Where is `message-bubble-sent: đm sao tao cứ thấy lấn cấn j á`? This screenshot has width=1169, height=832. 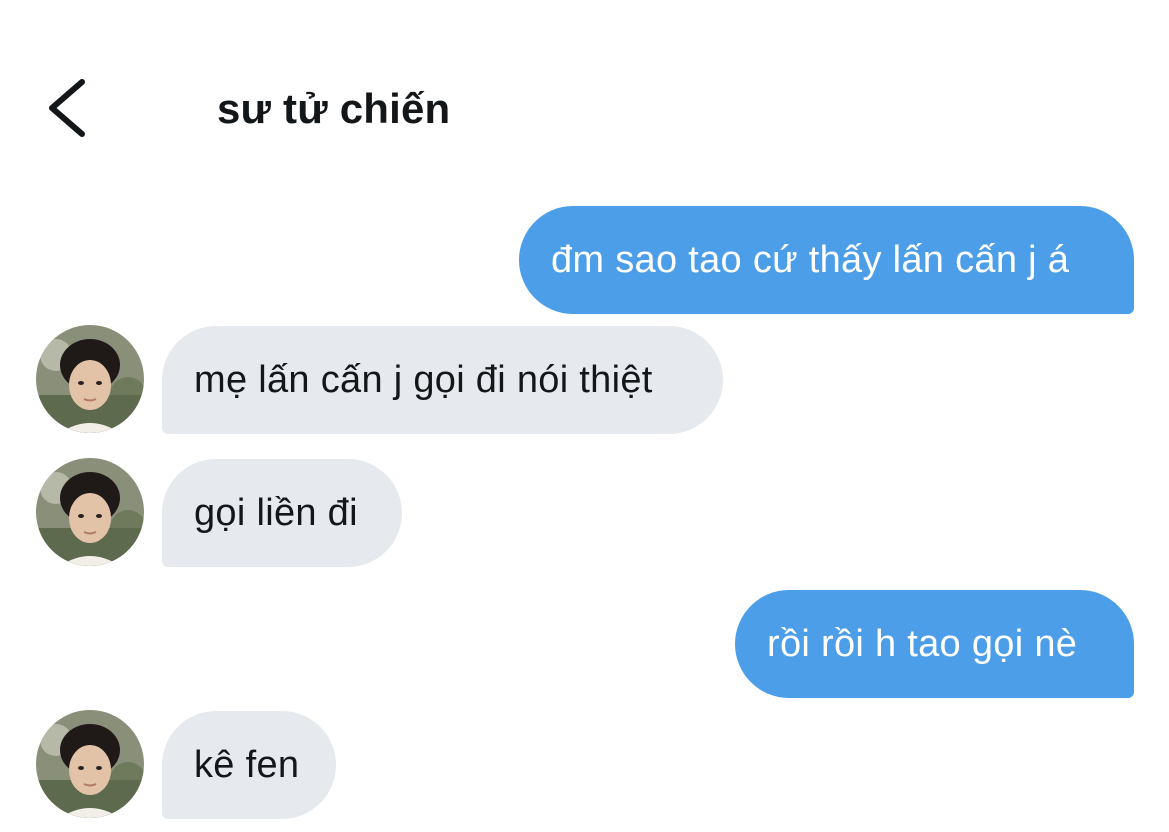 message-bubble-sent: đm sao tao cứ thấy lấn cấn j á is located at coordinates (826, 260).